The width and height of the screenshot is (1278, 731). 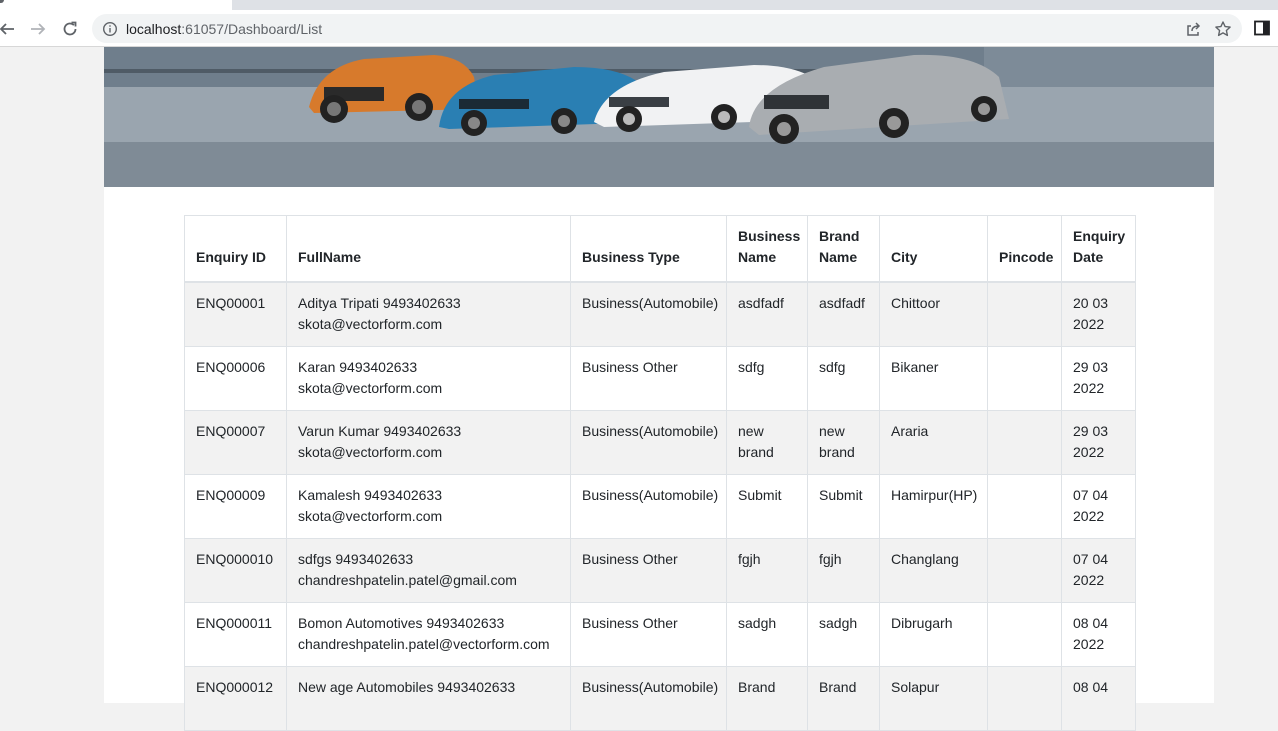 What do you see at coordinates (1098, 314) in the screenshot?
I see `cell-enquiry-date: 20 03 2022` at bounding box center [1098, 314].